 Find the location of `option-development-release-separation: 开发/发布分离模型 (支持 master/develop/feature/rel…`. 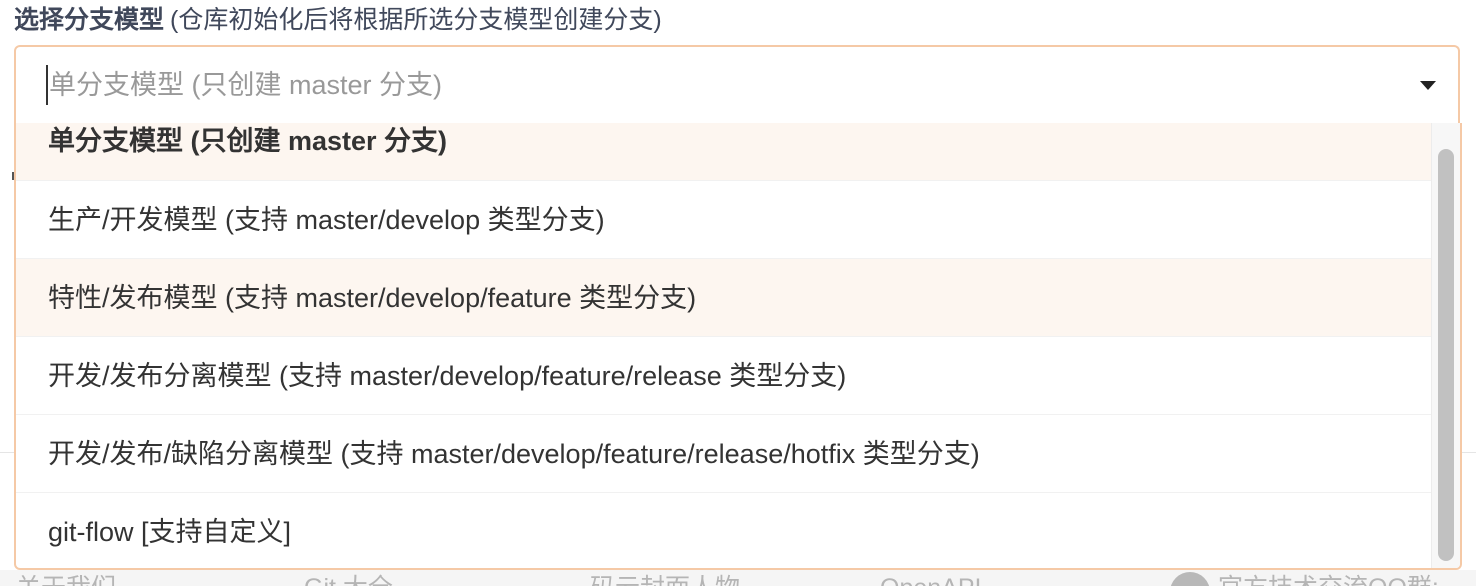

option-development-release-separation: 开发/发布分离模型 (支持 master/develop/feature/rel… is located at coordinates (725, 376).